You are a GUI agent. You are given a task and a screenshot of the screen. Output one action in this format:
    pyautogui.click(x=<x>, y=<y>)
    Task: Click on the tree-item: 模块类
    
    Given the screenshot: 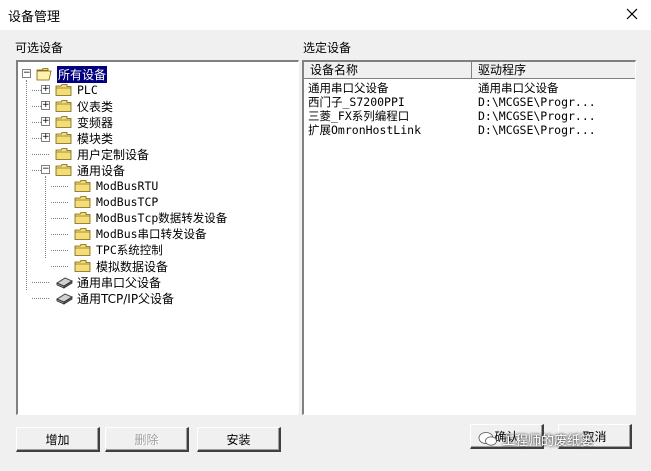 What is the action you would take?
    pyautogui.click(x=84, y=138)
    